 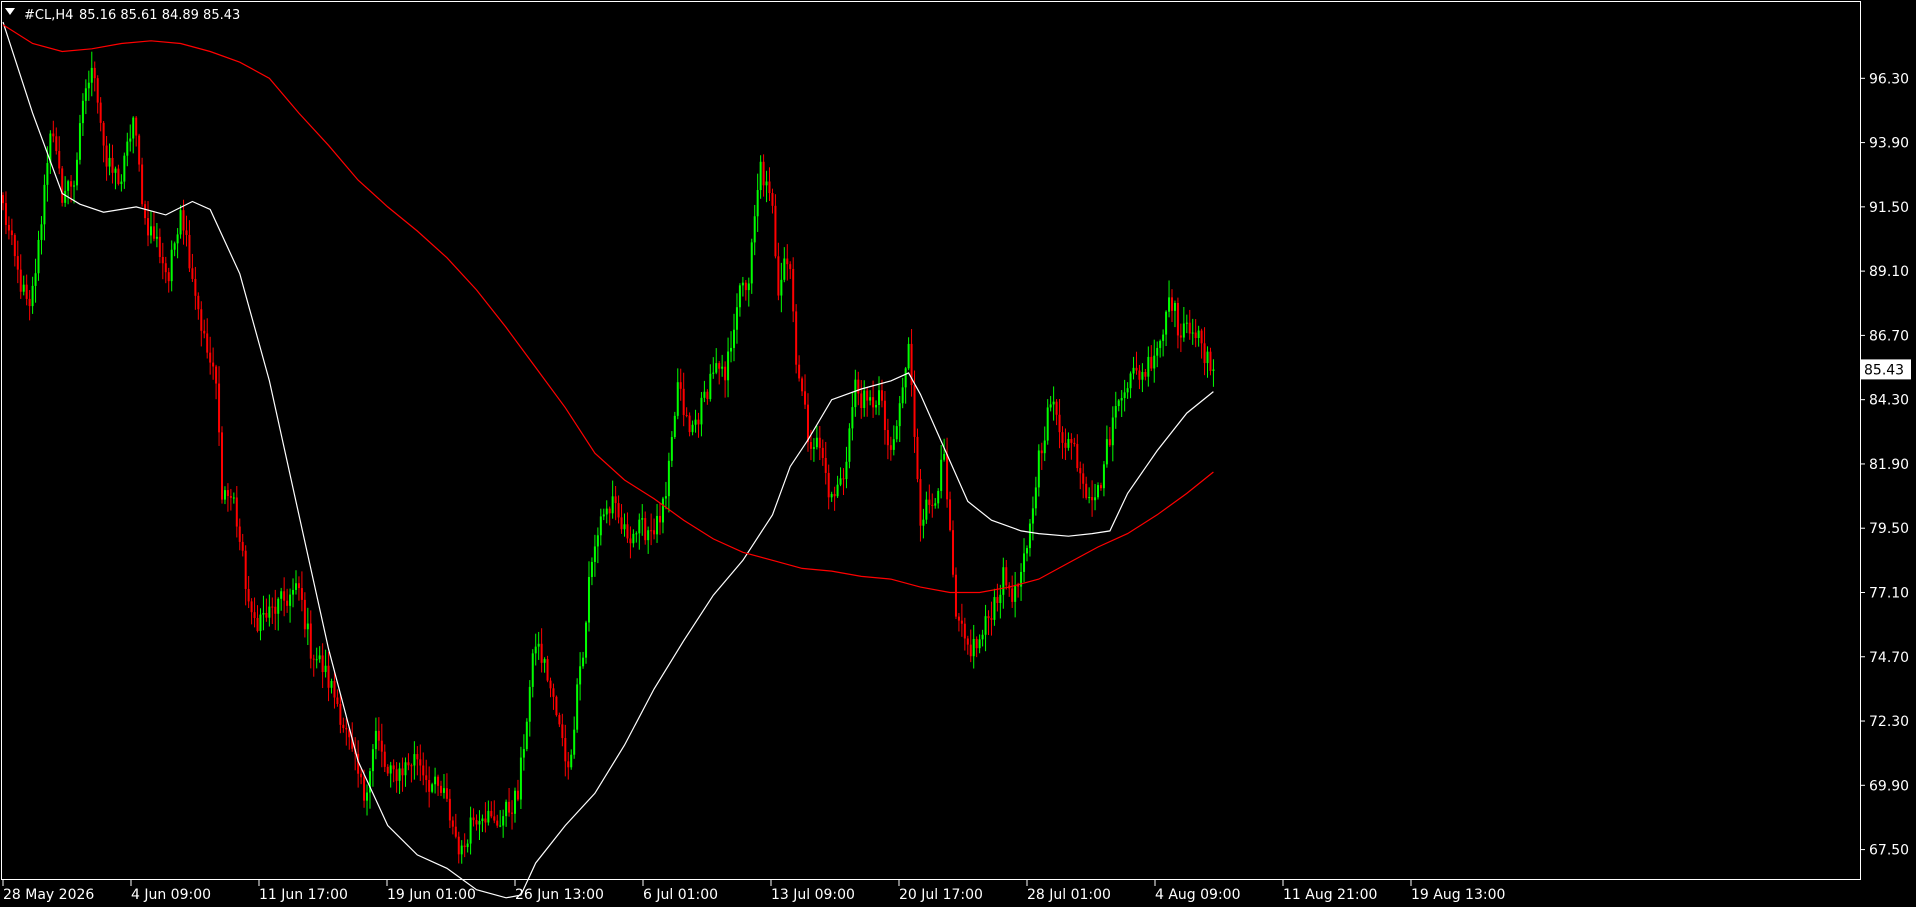 I want to click on y-tick-label: 93.90, so click(x=1889, y=144).